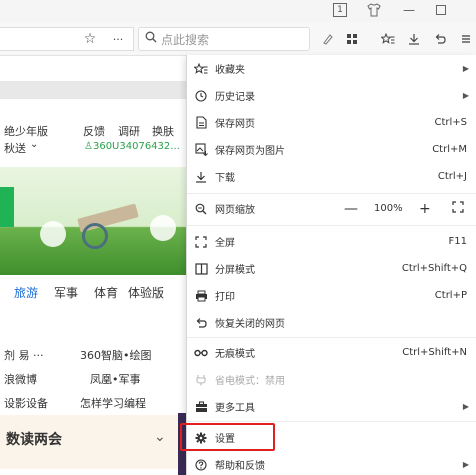 The width and height of the screenshot is (476, 475). What do you see at coordinates (331, 463) in the screenshot?
I see `menu-item-help-feedback: 帮助和反馈 ▶` at bounding box center [331, 463].